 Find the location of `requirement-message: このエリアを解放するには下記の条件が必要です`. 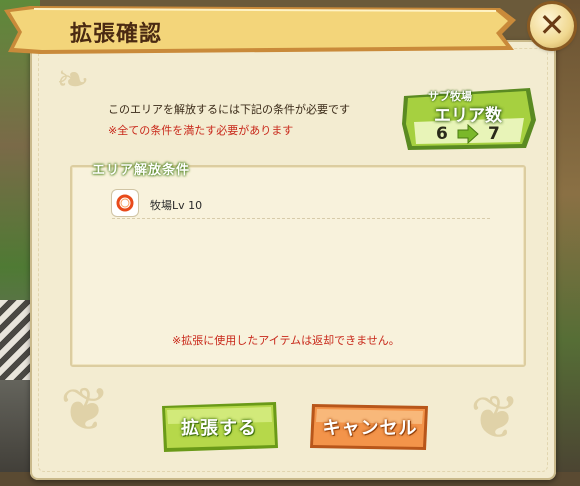

requirement-message: このエリアを解放するには下記の条件が必要です is located at coordinates (229, 109).